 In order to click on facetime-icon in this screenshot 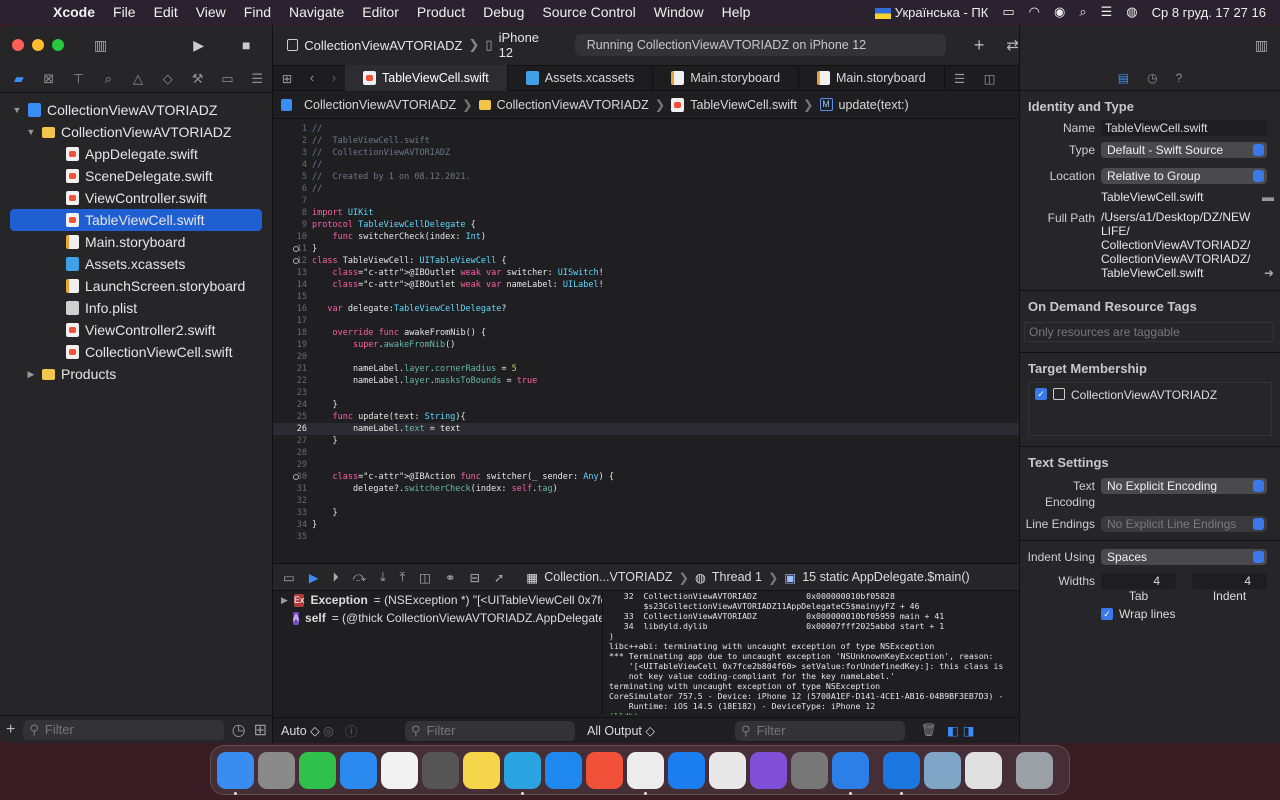, I will do `click(317, 770)`.